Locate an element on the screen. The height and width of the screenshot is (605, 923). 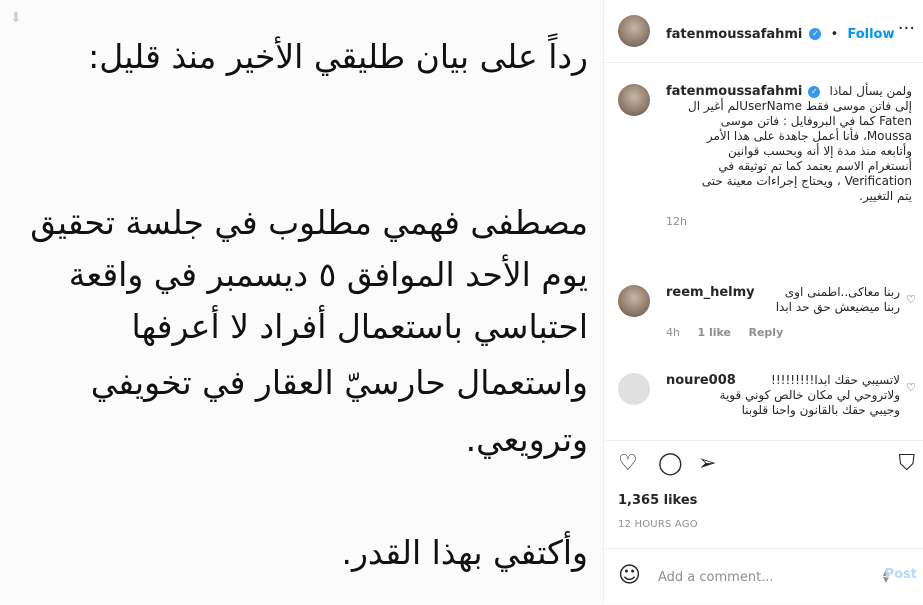
caption-line: أنستغرام الاسم يعتمد كما تم توثيقه في is located at coordinates (815, 166).